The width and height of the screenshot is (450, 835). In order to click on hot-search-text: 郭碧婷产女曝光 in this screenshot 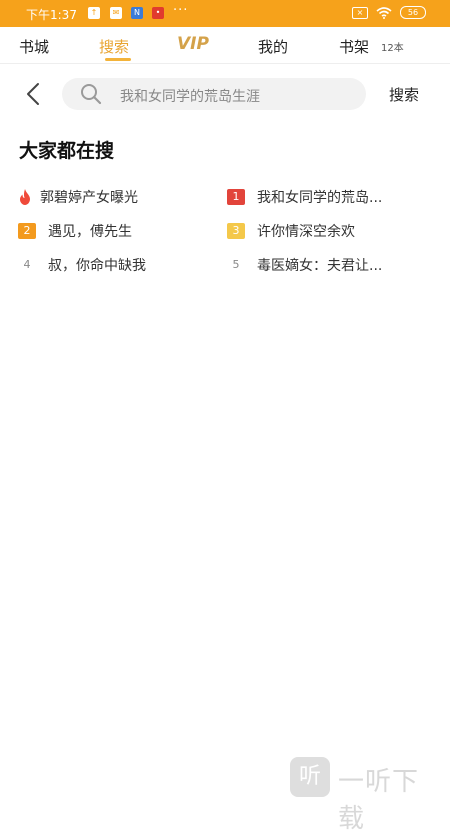, I will do `click(89, 198)`.